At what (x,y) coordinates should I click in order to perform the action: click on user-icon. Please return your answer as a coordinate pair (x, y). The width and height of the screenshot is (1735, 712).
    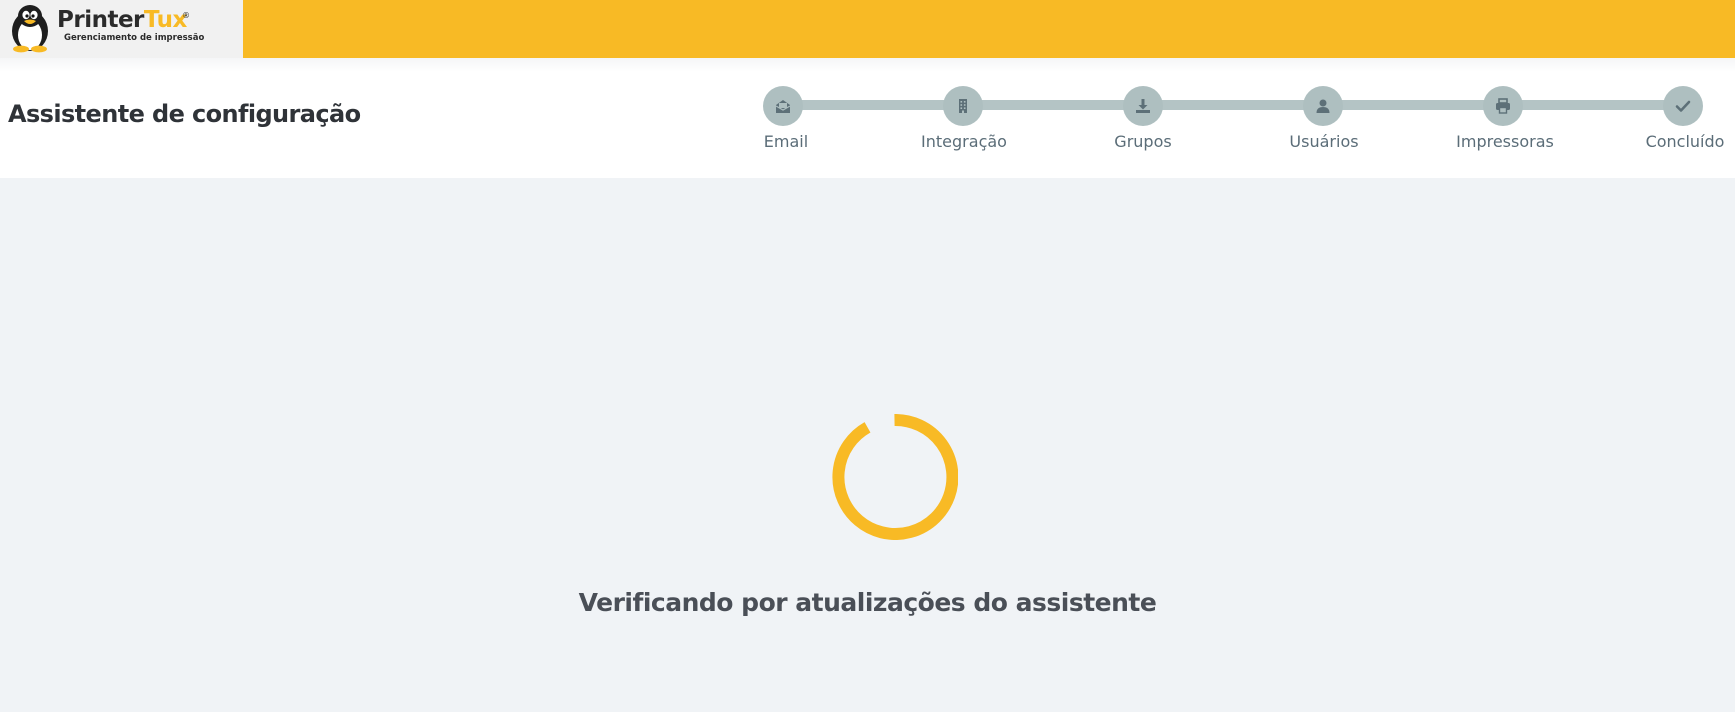
    Looking at the image, I should click on (1323, 106).